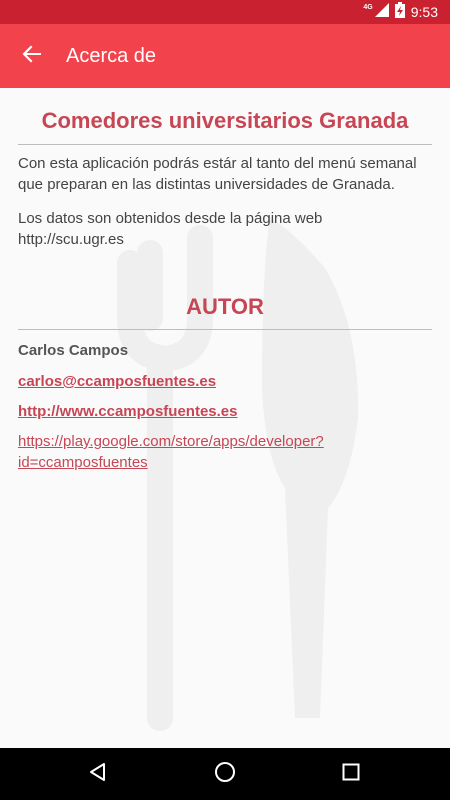  I want to click on author-heading: AUTOR, so click(225, 306).